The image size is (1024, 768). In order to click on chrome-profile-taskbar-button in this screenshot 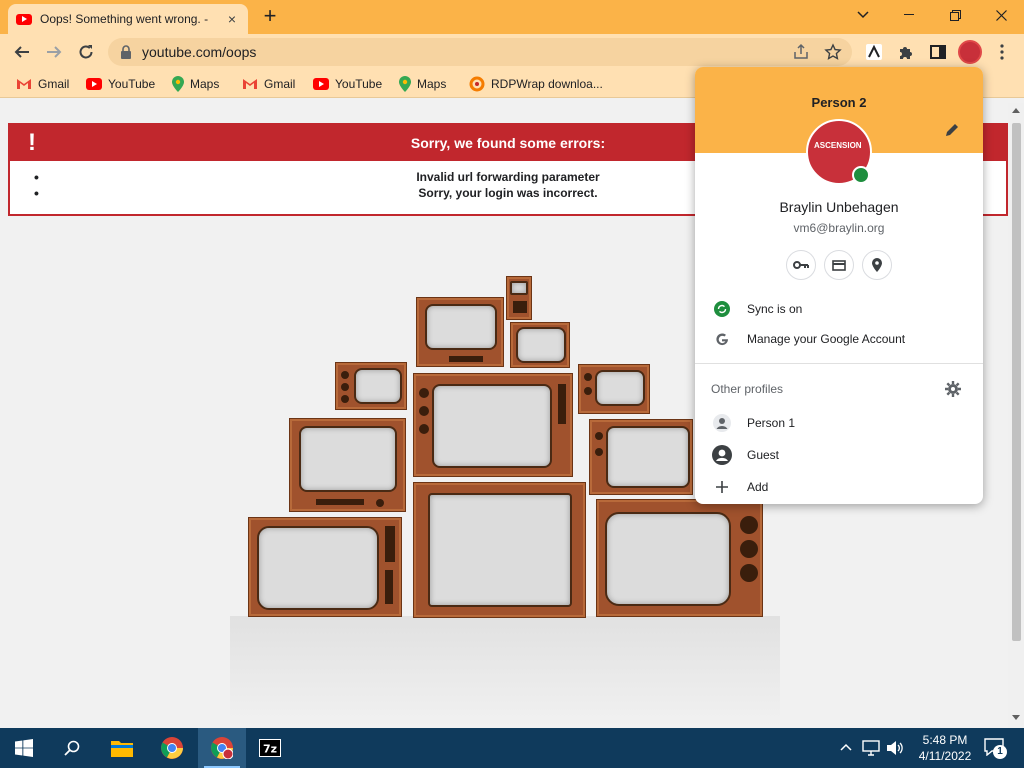, I will do `click(222, 748)`.